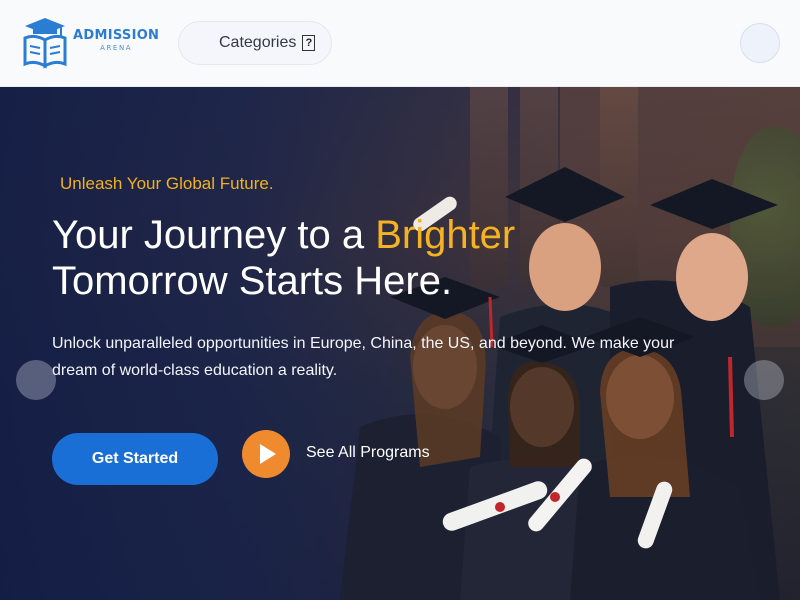 The width and height of the screenshot is (800, 600). What do you see at coordinates (400, 43) in the screenshot?
I see `site-header: ADMISSION ARENA Categories ?` at bounding box center [400, 43].